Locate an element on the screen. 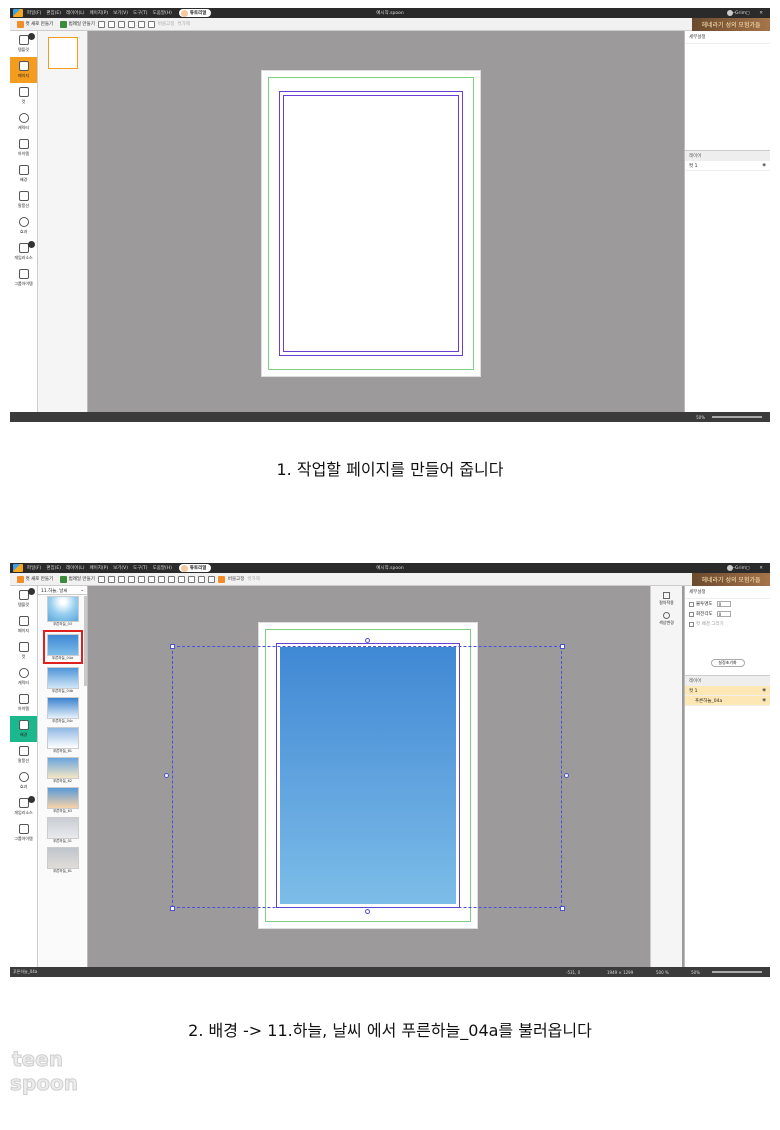  asset-item: 푸른하늘_63 is located at coordinates (62, 800).